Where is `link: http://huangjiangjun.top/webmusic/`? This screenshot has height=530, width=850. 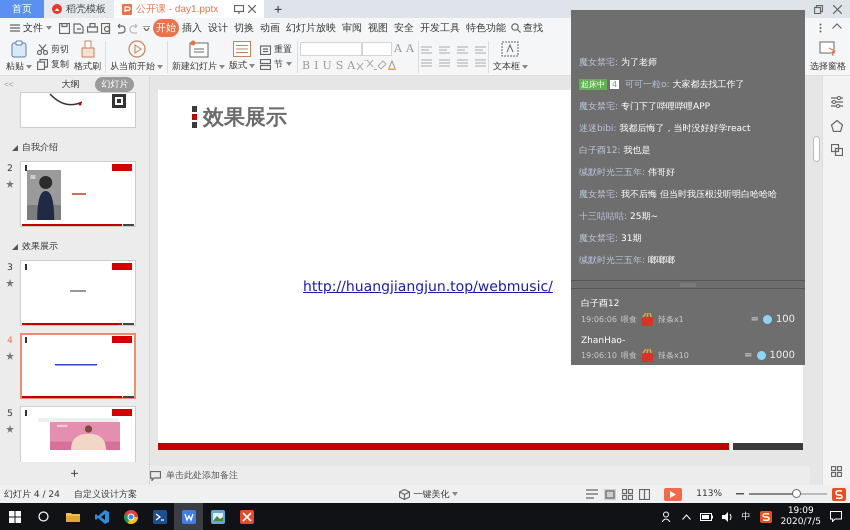 link: http://huangjiangjun.top/webmusic/ is located at coordinates (428, 287).